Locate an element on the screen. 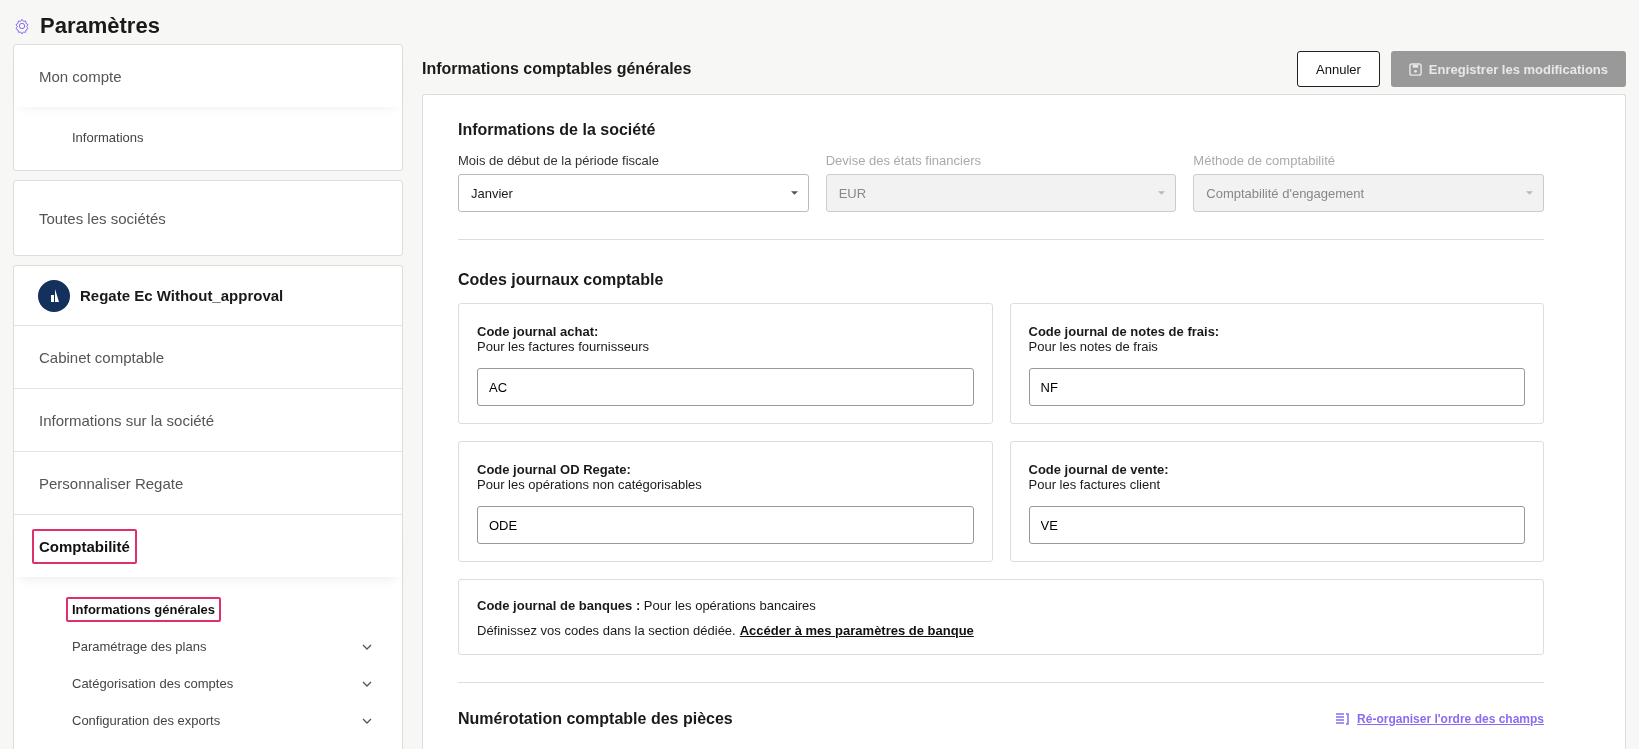 The height and width of the screenshot is (749, 1639). field-label: Mois de début de la période fiscale is located at coordinates (559, 160).